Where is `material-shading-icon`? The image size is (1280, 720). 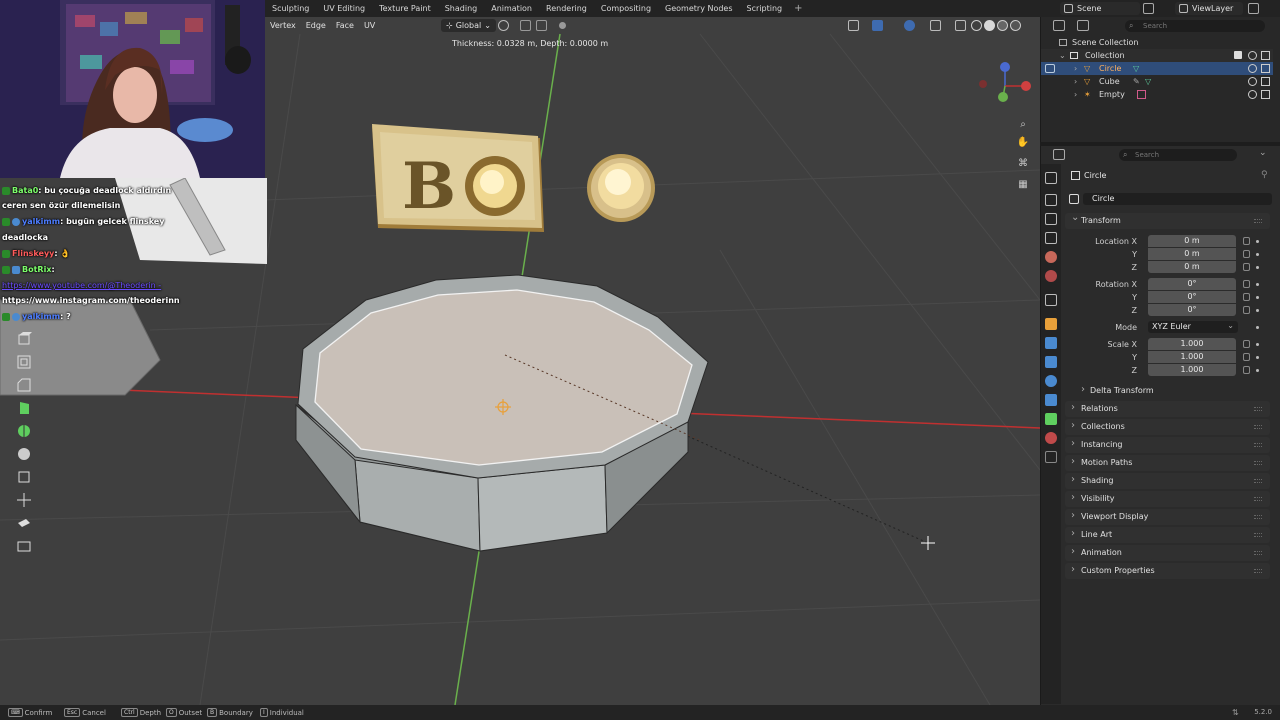
material-shading-icon is located at coordinates (1002, 25).